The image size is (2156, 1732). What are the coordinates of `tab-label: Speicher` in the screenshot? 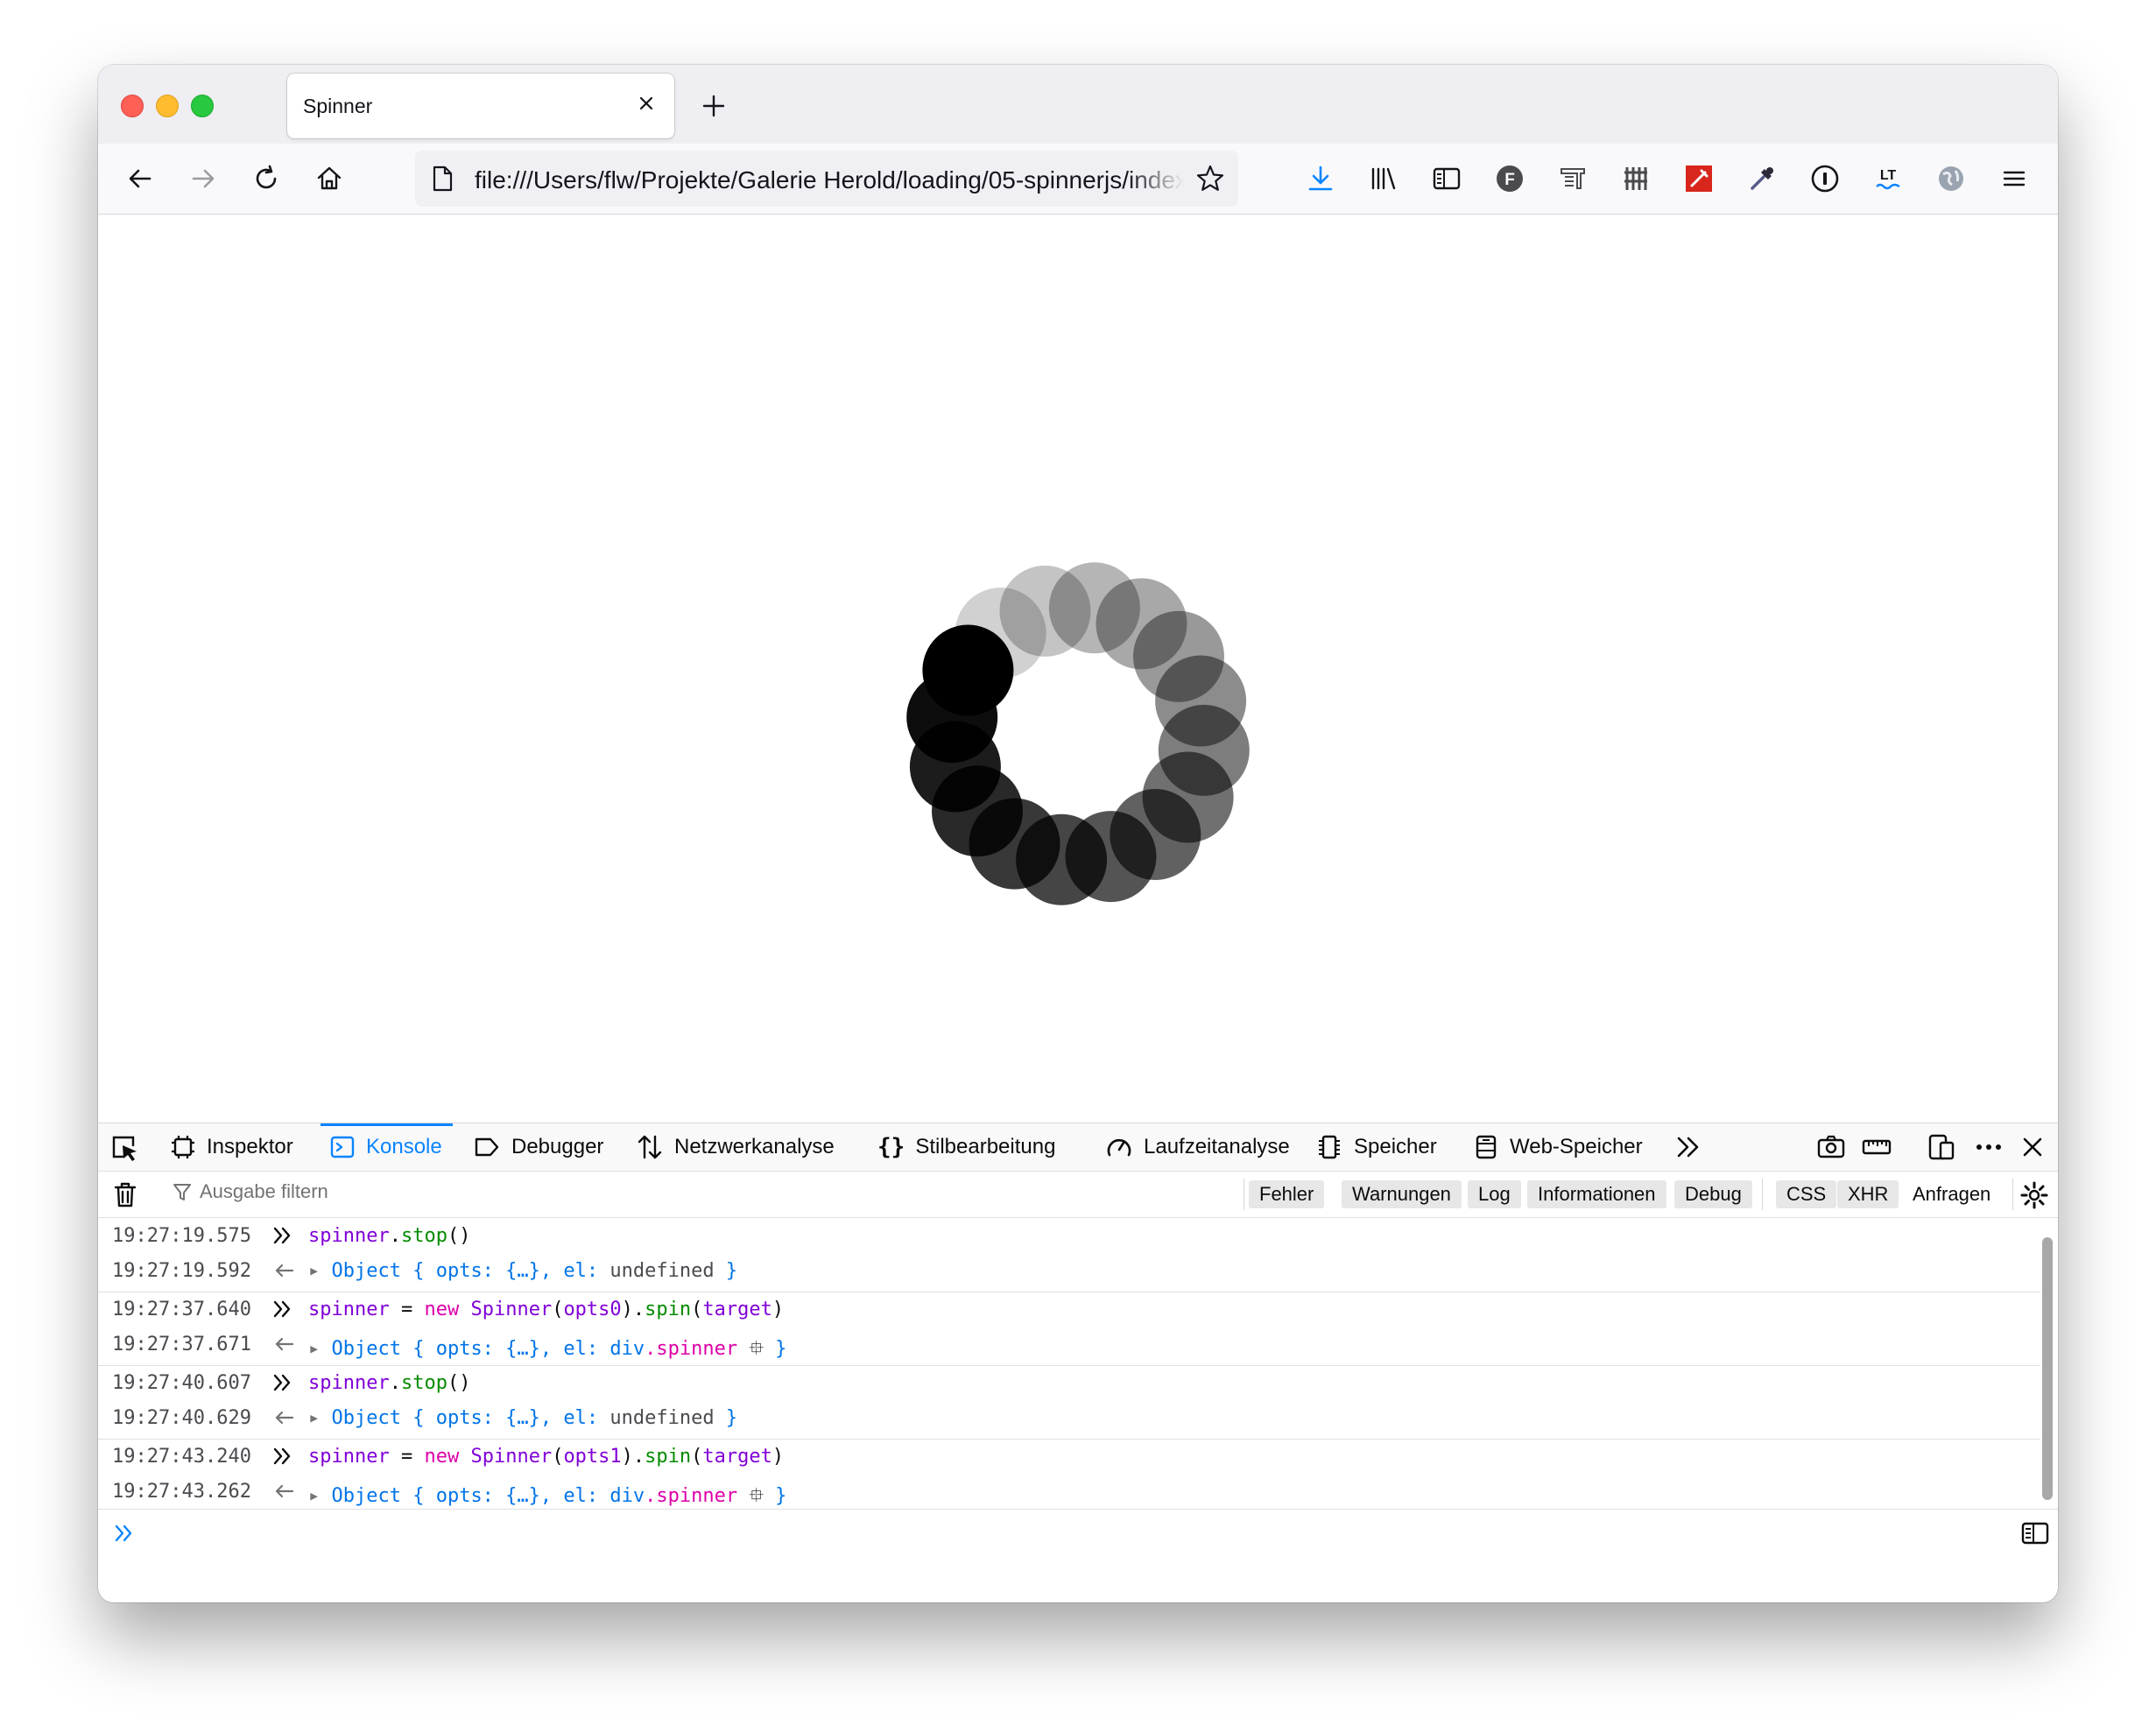 It's located at (1395, 1146).